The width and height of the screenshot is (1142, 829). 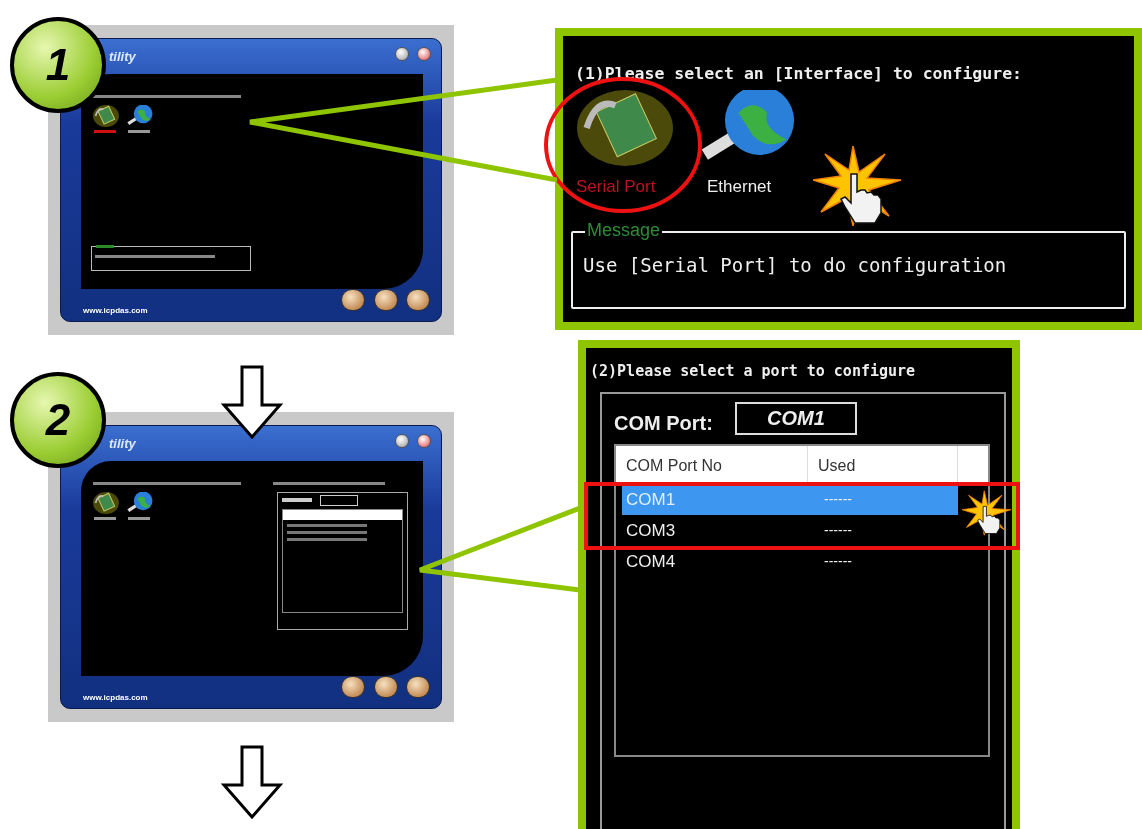 I want to click on interface-prompt: (1)Please select an [Interface] to configure:, so click(x=799, y=74).